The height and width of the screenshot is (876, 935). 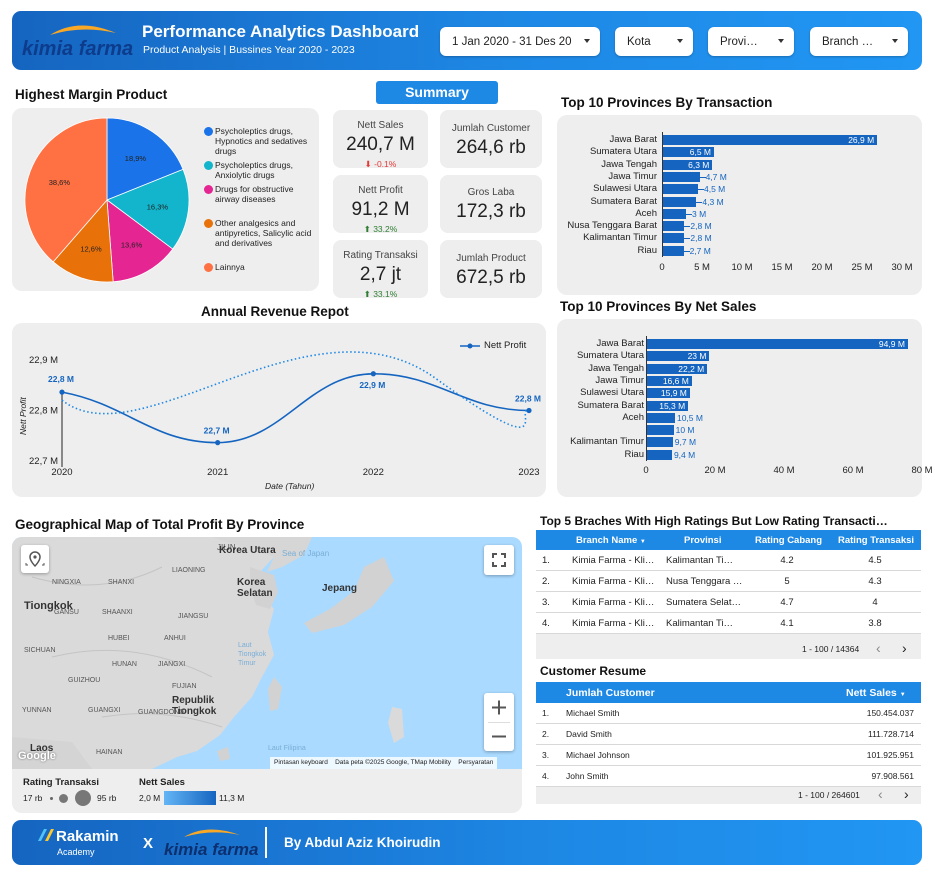 I want to click on category-label: Jawa Timur, so click(x=632, y=176).